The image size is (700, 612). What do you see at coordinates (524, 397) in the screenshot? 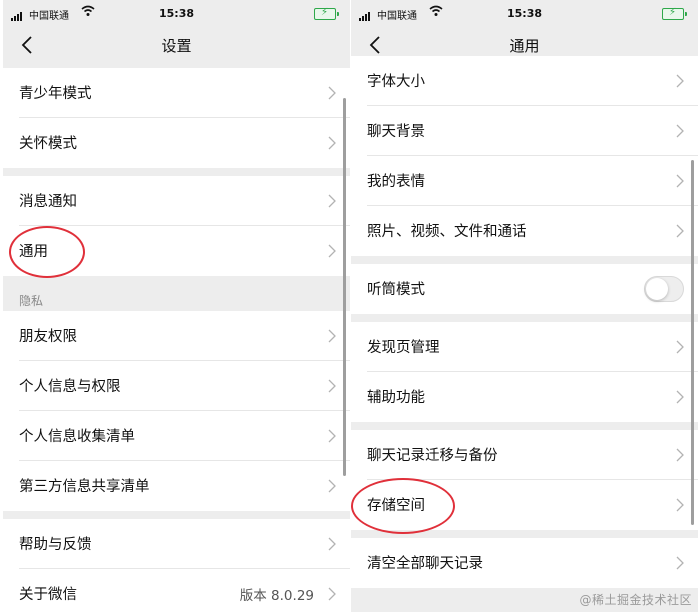
I see `general-item-accessibility: 辅助功能` at bounding box center [524, 397].